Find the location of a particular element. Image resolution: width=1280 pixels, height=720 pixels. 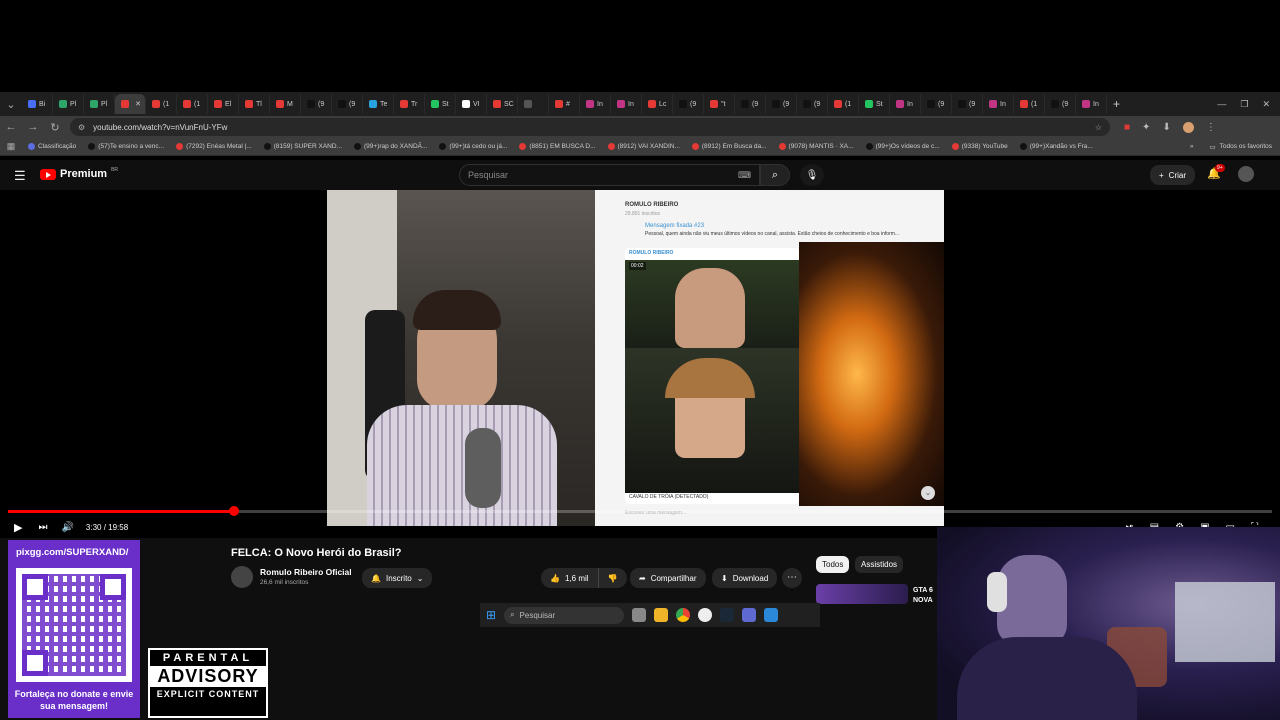

bookmark-item: (9338) YouTube is located at coordinates (980, 146).